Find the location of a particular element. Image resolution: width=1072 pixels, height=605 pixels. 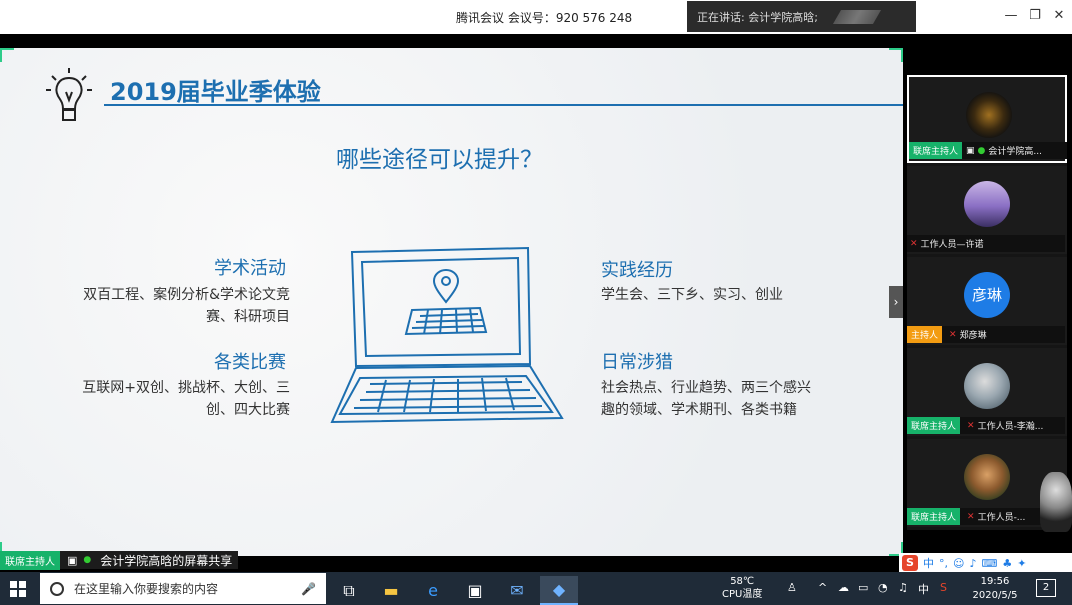

participant-tile: 彦琳 主持人 ✕ 郑彦琳 is located at coordinates (987, 301).